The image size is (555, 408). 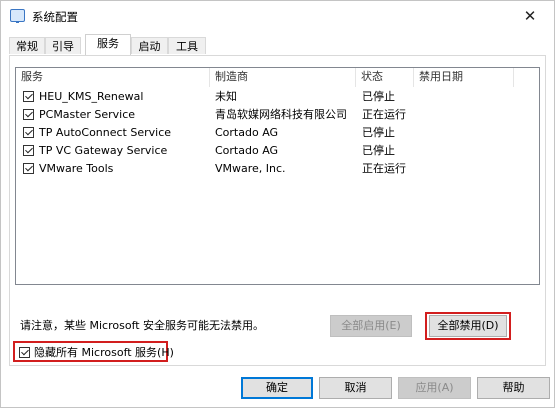 I want to click on tab-general: 常规, so click(x=27, y=45).